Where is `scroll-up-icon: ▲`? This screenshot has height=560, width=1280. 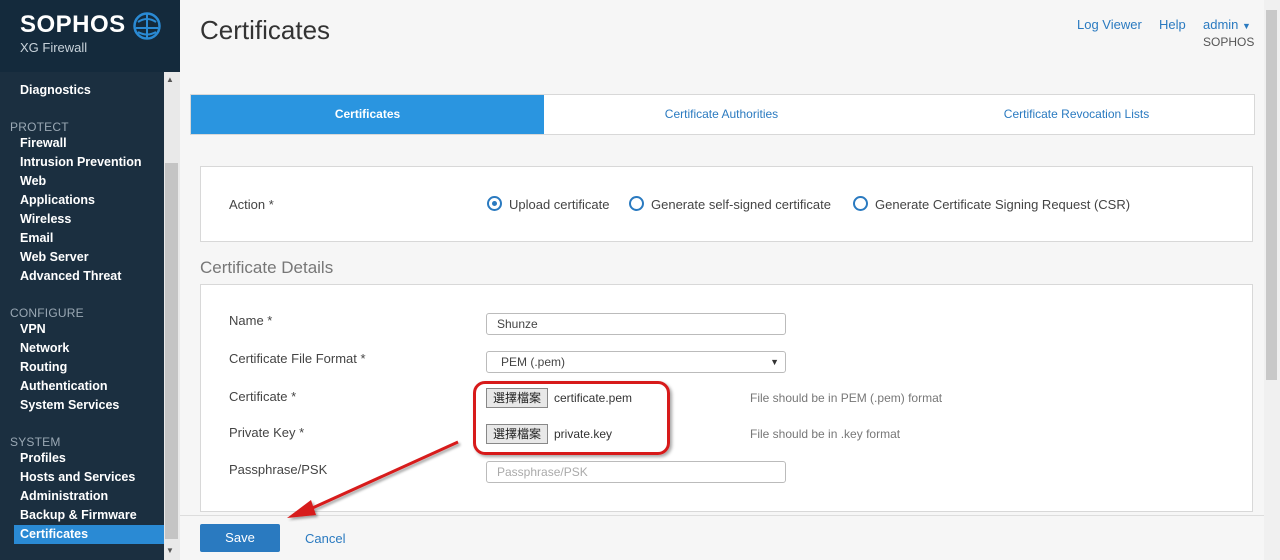 scroll-up-icon: ▲ is located at coordinates (170, 79).